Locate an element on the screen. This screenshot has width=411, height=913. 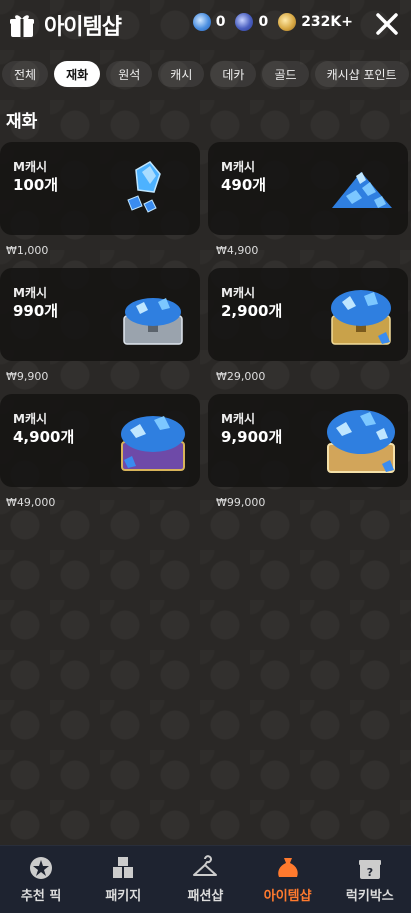
mystery-box-icon: ? is located at coordinates (369, 869).